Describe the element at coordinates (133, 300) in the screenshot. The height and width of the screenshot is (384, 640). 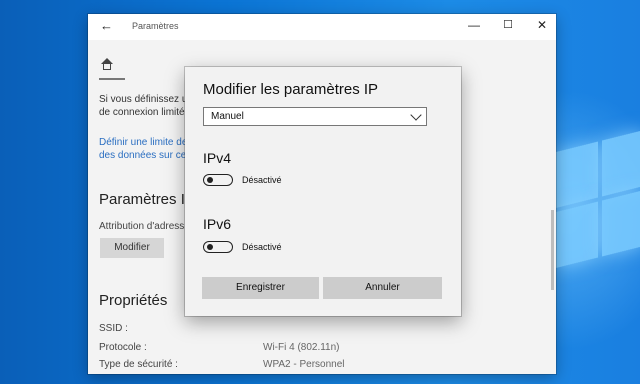
I see `properties-heading: Propriétés` at that location.